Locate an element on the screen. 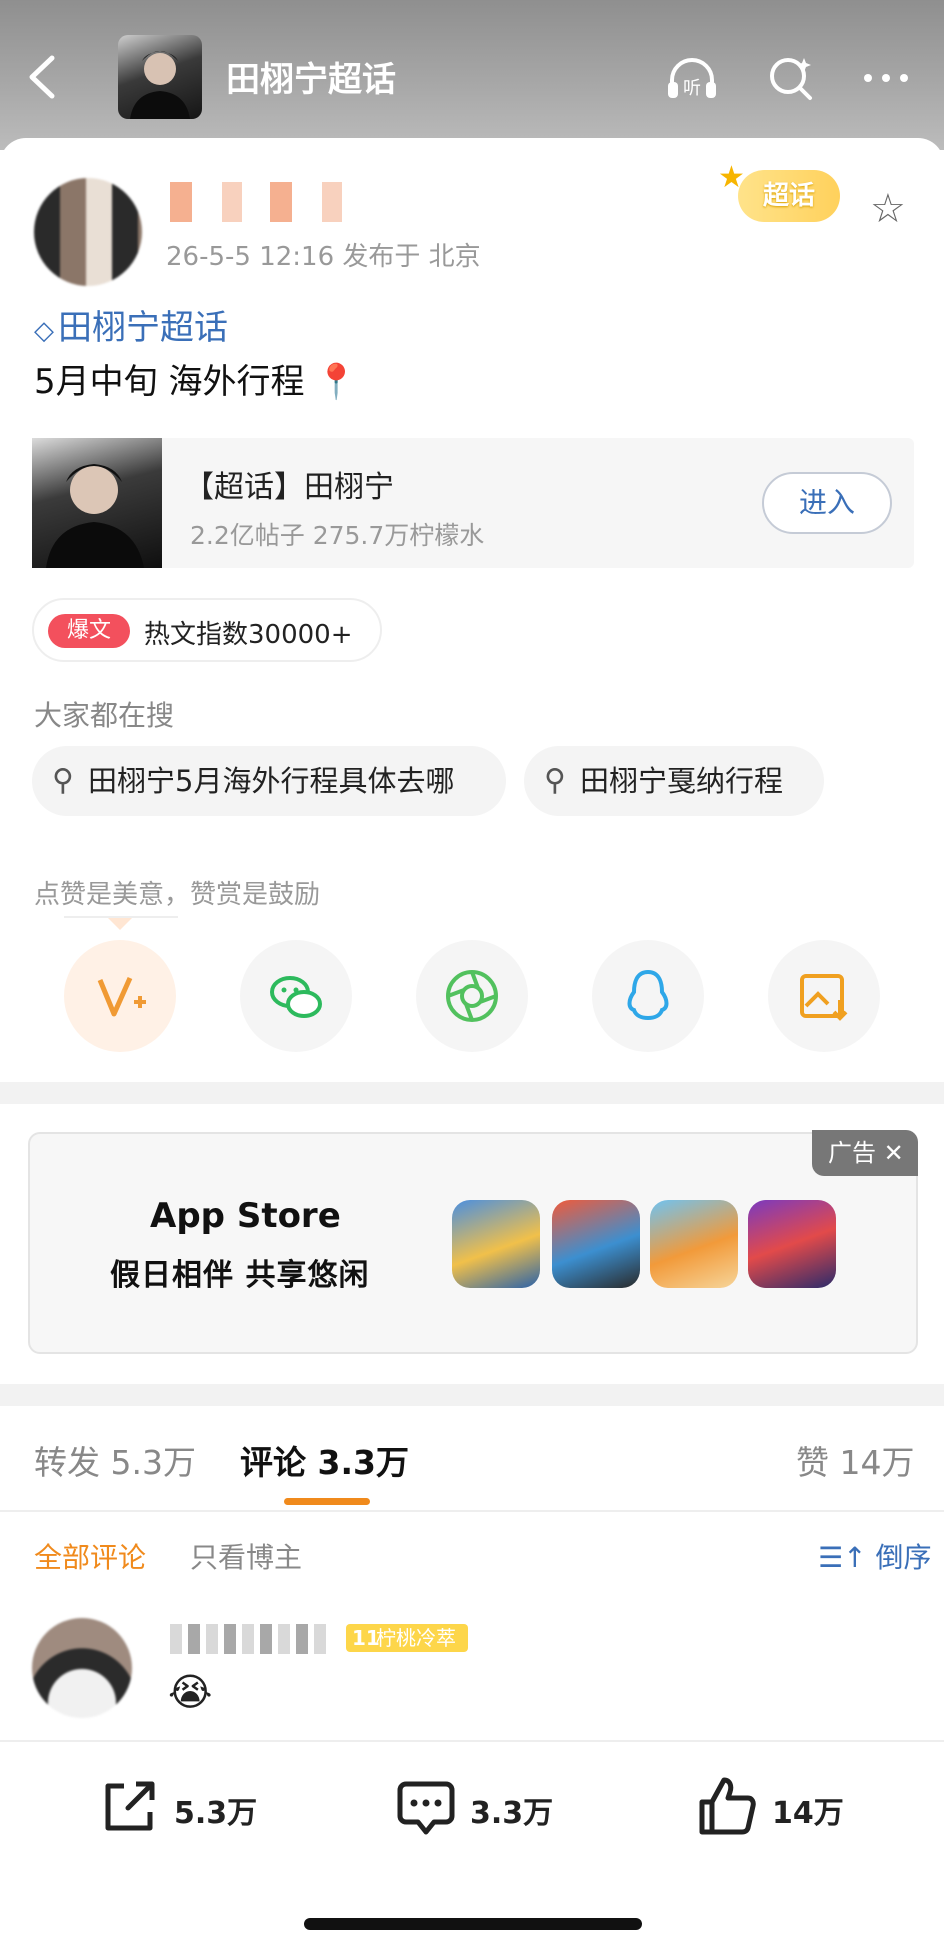  fan-level: 11 is located at coordinates (366, 1638).